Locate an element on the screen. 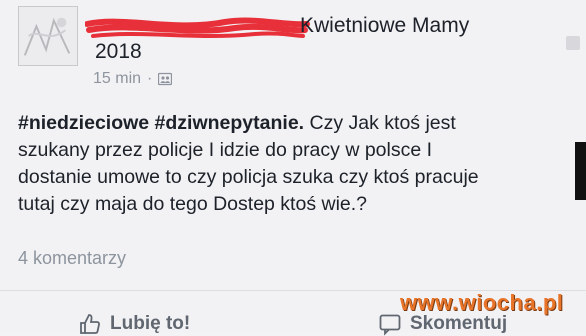  edge-bar is located at coordinates (580, 171).